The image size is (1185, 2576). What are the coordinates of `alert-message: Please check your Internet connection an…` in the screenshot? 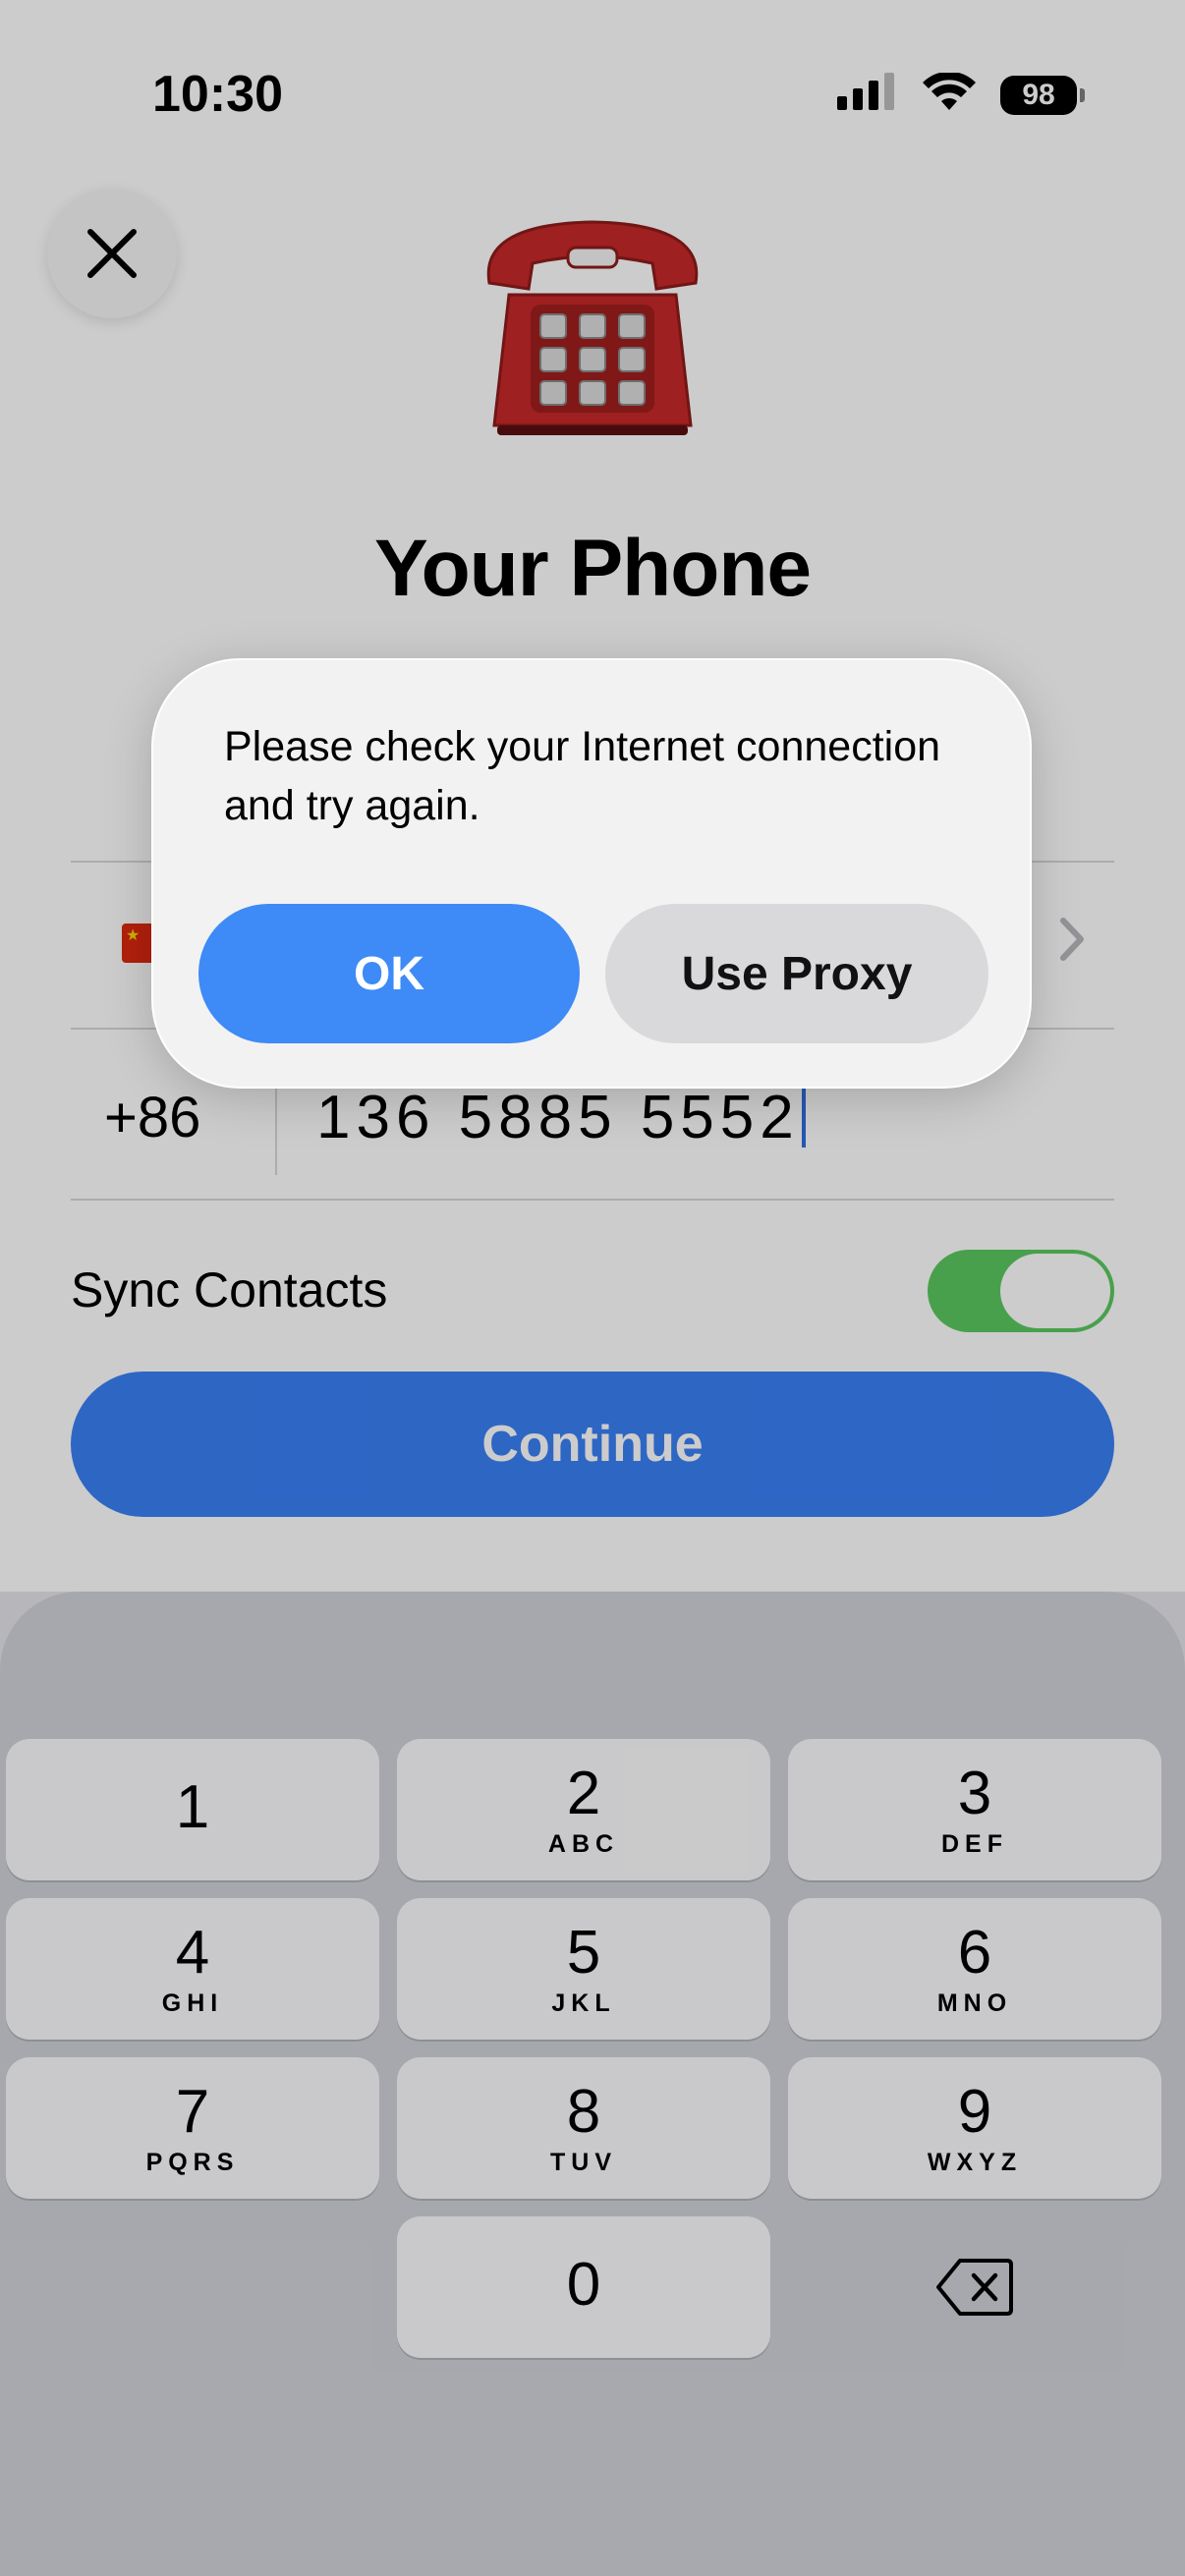 It's located at (583, 776).